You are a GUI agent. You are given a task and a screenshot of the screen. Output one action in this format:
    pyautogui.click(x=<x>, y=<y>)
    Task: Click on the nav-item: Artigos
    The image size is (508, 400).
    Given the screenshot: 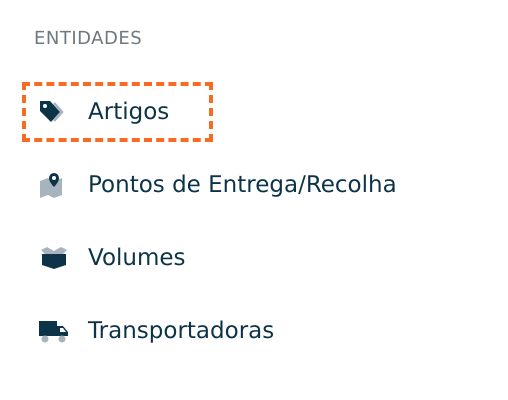 What is the action you would take?
    pyautogui.click(x=118, y=112)
    